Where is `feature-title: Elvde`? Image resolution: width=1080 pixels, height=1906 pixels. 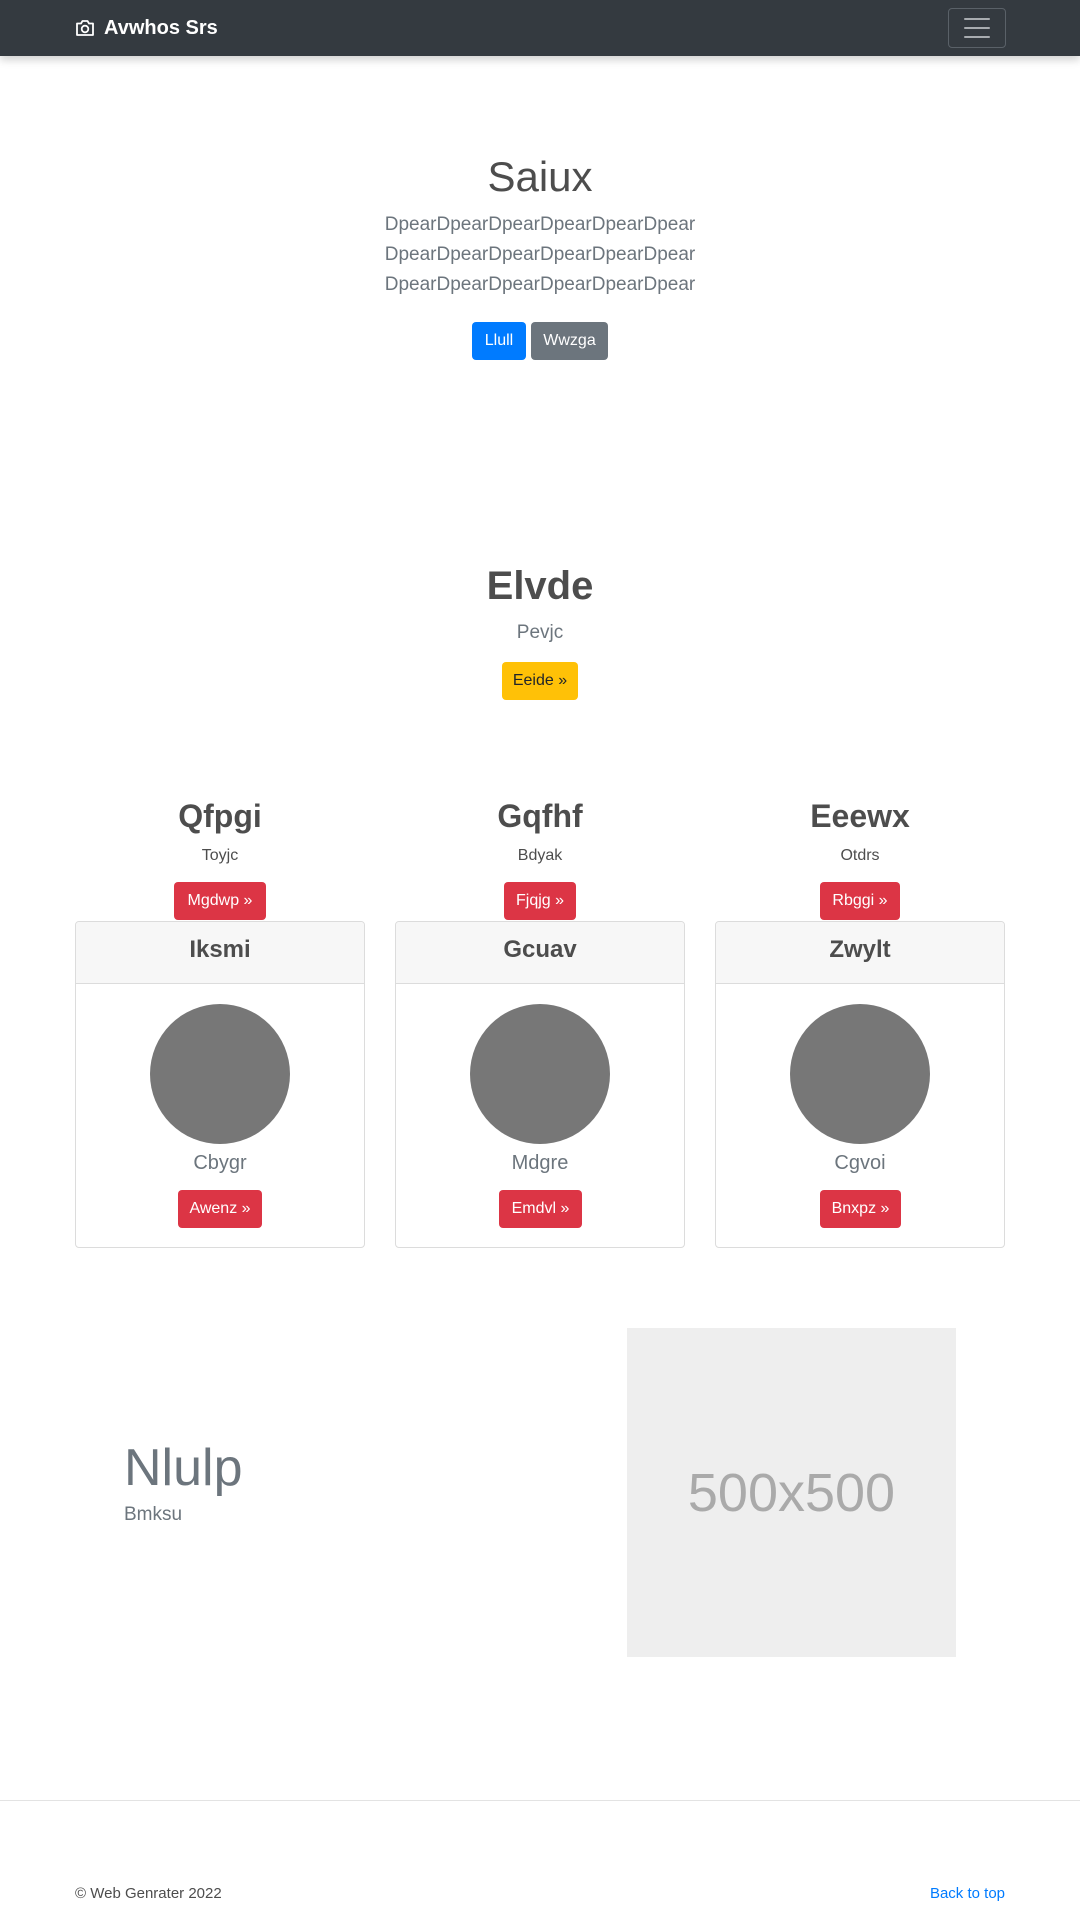 feature-title: Elvde is located at coordinates (540, 586).